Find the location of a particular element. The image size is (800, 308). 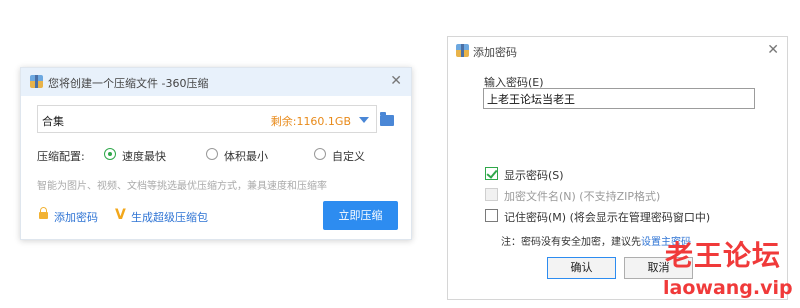

folder-icon is located at coordinates (387, 119).